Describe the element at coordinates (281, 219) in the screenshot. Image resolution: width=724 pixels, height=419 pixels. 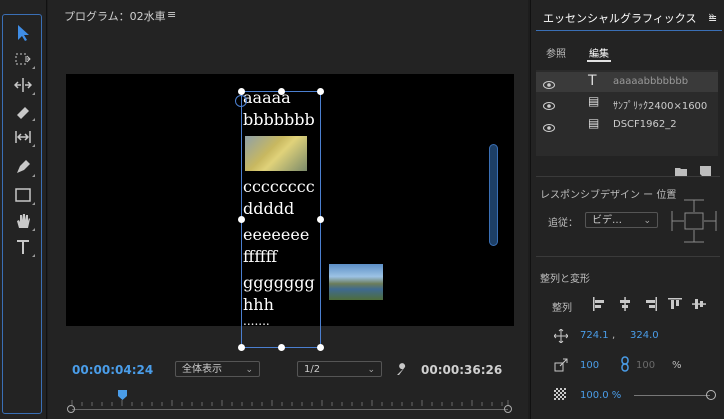
I see `text-bounding-box` at that location.